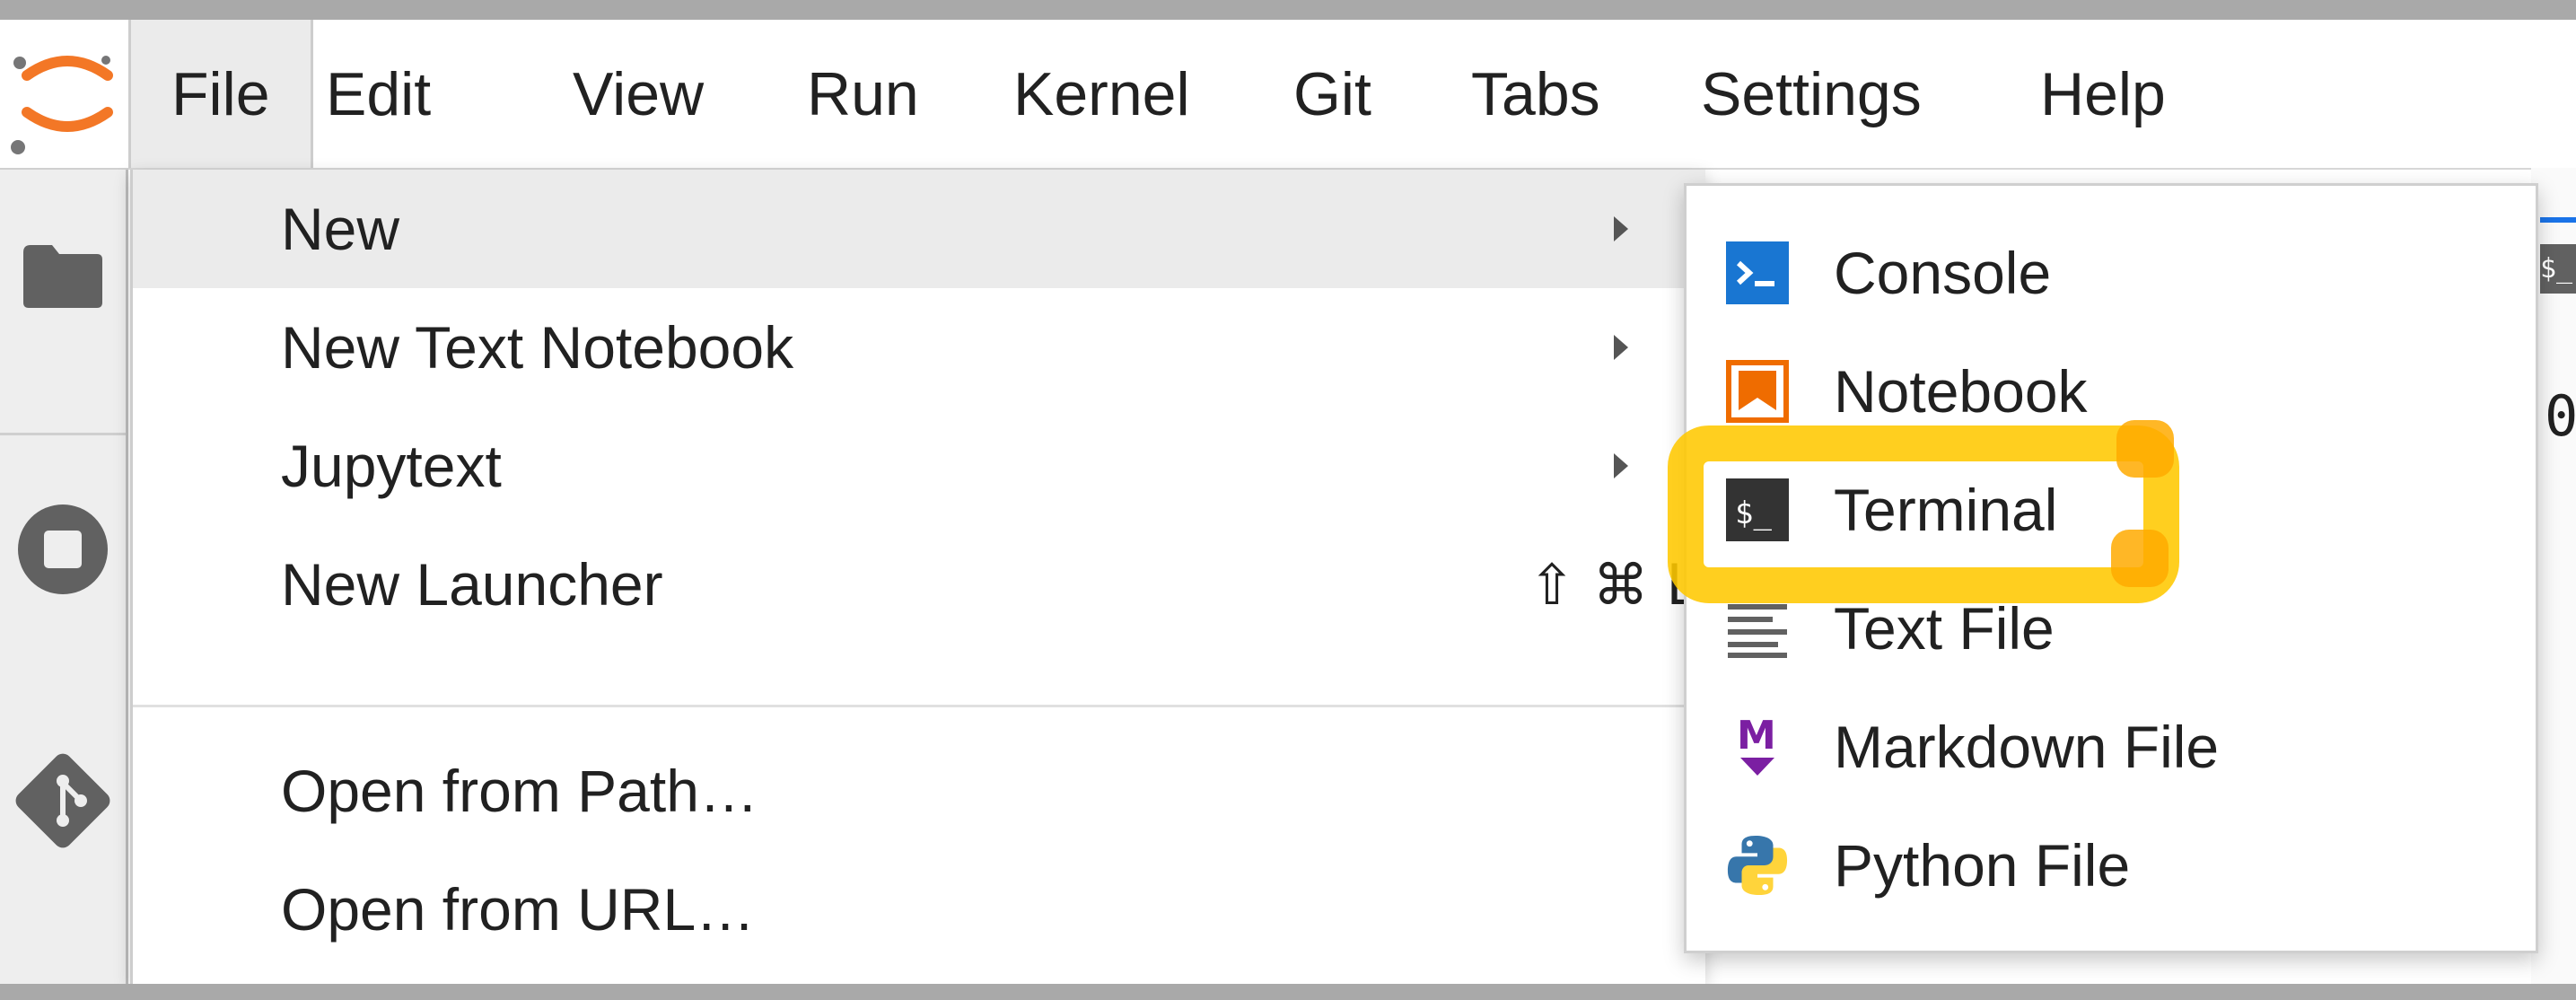  I want to click on menu-separator, so click(919, 706).